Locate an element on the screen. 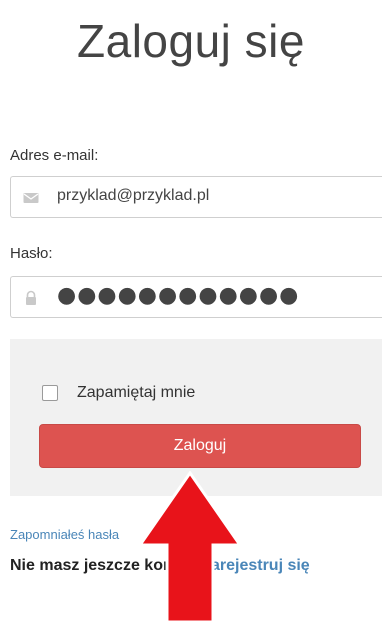  arrow-up-icon is located at coordinates (190, 546).